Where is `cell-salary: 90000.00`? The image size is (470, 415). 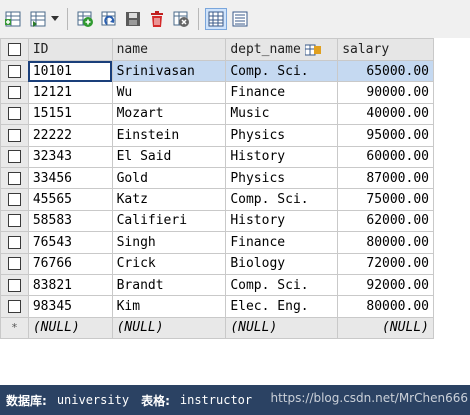
cell-salary: 90000.00 is located at coordinates (385, 92).